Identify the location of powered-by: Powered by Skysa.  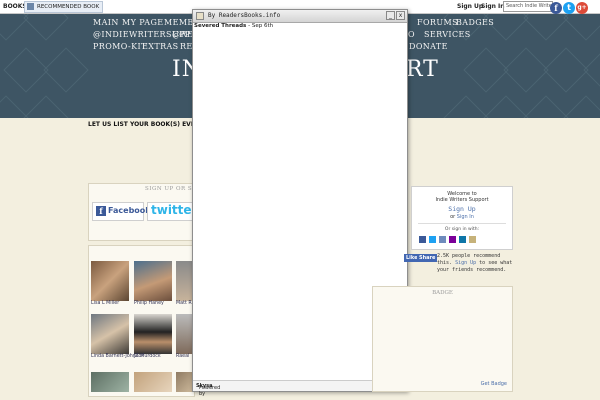
(208, 390).